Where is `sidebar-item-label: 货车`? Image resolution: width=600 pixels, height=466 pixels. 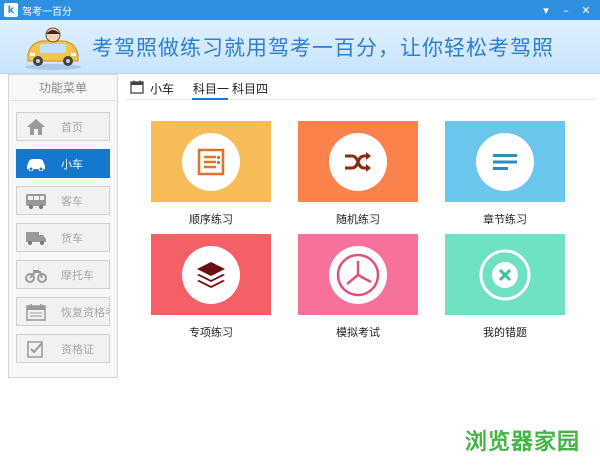
sidebar-item-label: 货车 is located at coordinates (72, 238).